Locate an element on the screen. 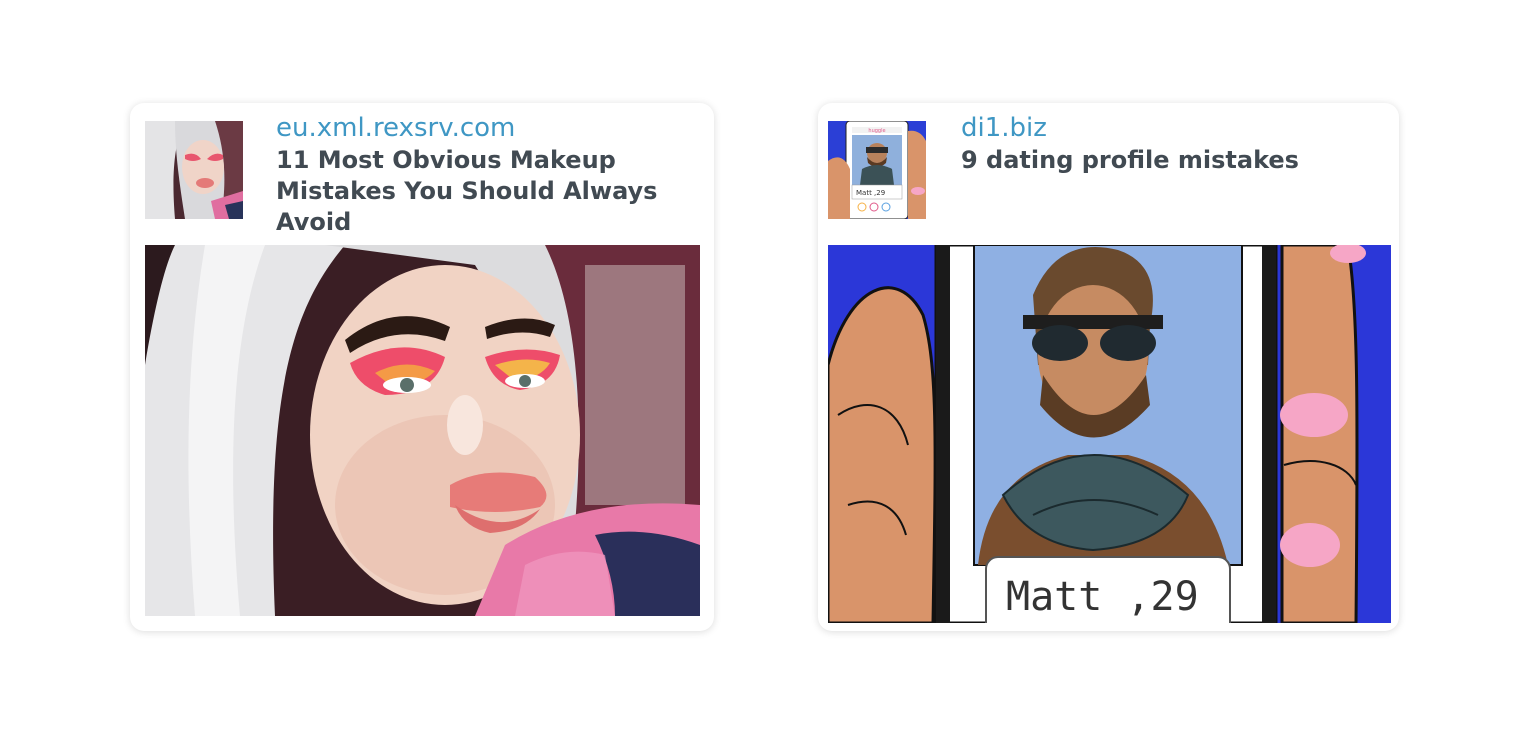 The height and width of the screenshot is (736, 1528). svg-text: Matt ,29 is located at coordinates (870, 193).